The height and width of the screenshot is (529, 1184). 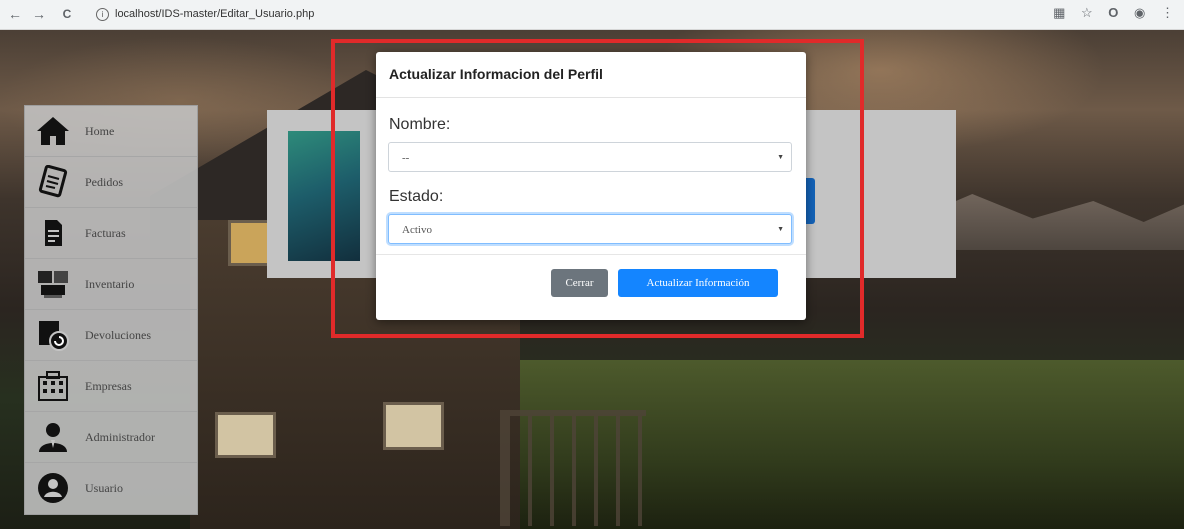 I want to click on nombre-select-value: --, so click(x=406, y=158).